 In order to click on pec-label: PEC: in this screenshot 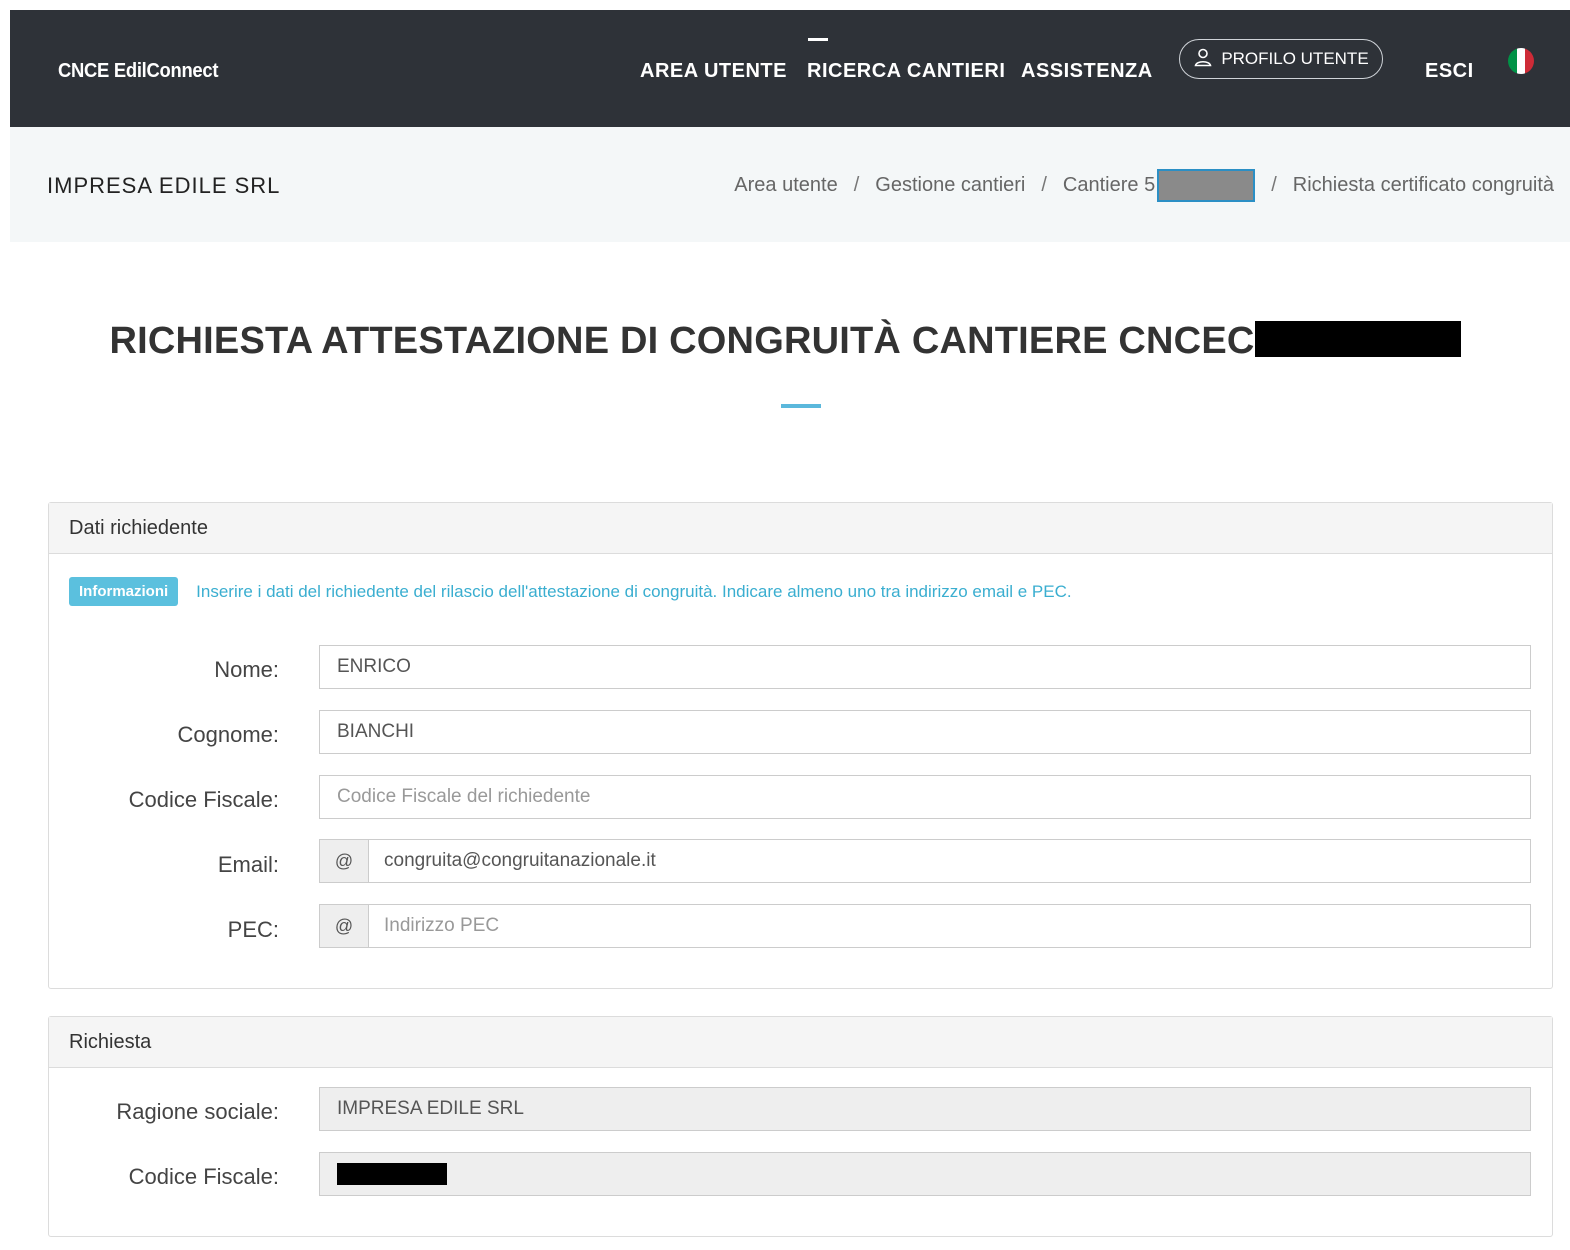, I will do `click(253, 929)`.